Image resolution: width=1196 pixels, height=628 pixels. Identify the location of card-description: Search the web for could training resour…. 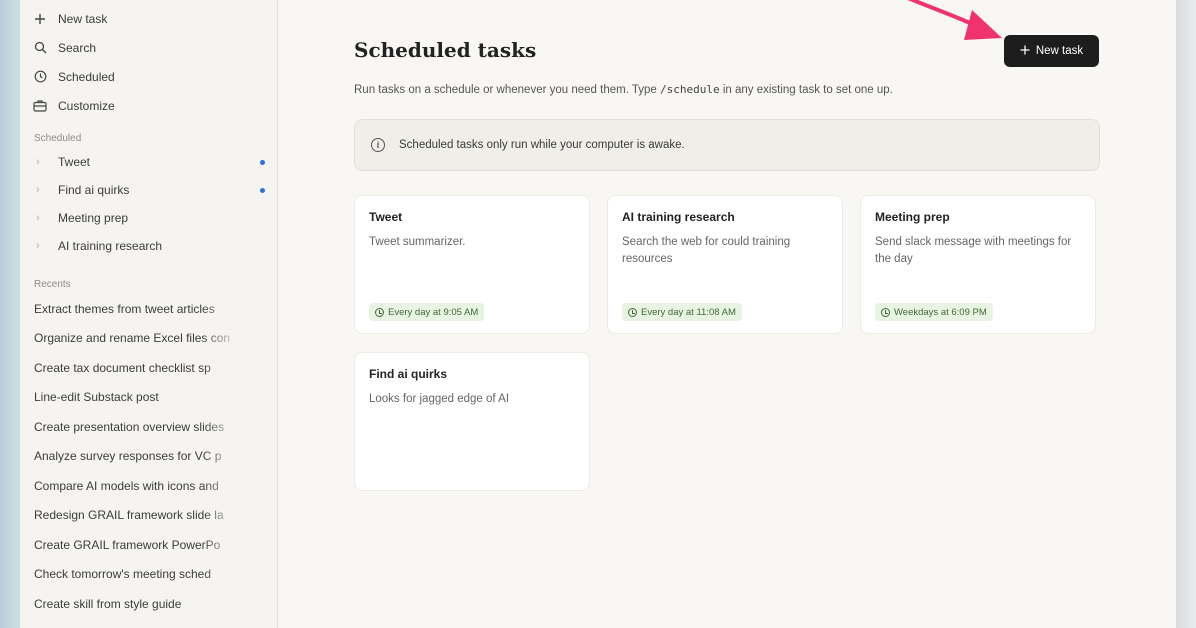
(706, 250).